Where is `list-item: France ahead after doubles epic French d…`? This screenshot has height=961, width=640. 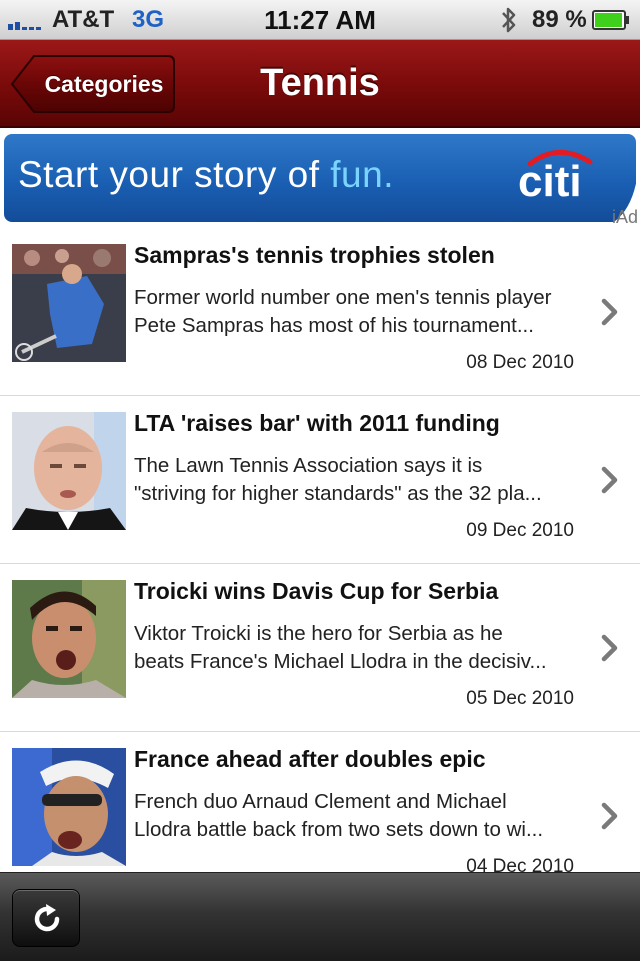 list-item: France ahead after doubles epic French d… is located at coordinates (320, 802).